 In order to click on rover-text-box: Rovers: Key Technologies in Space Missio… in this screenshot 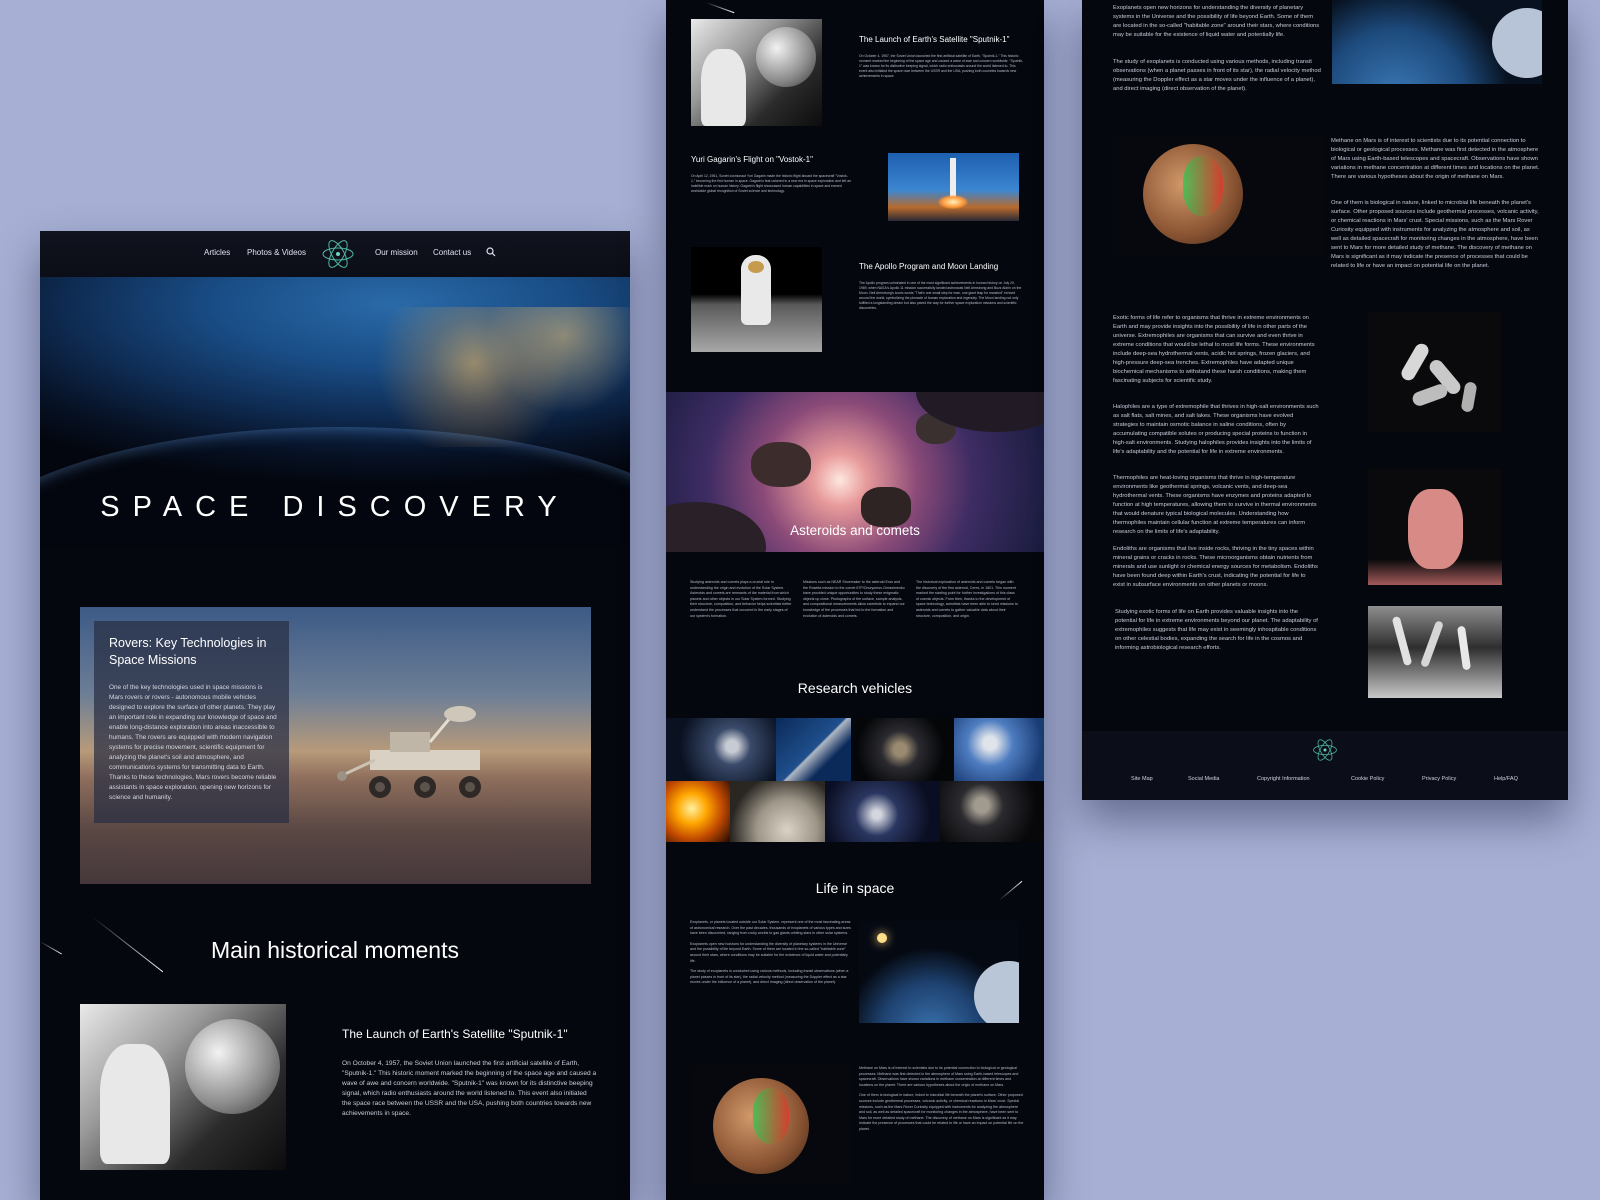, I will do `click(191, 722)`.